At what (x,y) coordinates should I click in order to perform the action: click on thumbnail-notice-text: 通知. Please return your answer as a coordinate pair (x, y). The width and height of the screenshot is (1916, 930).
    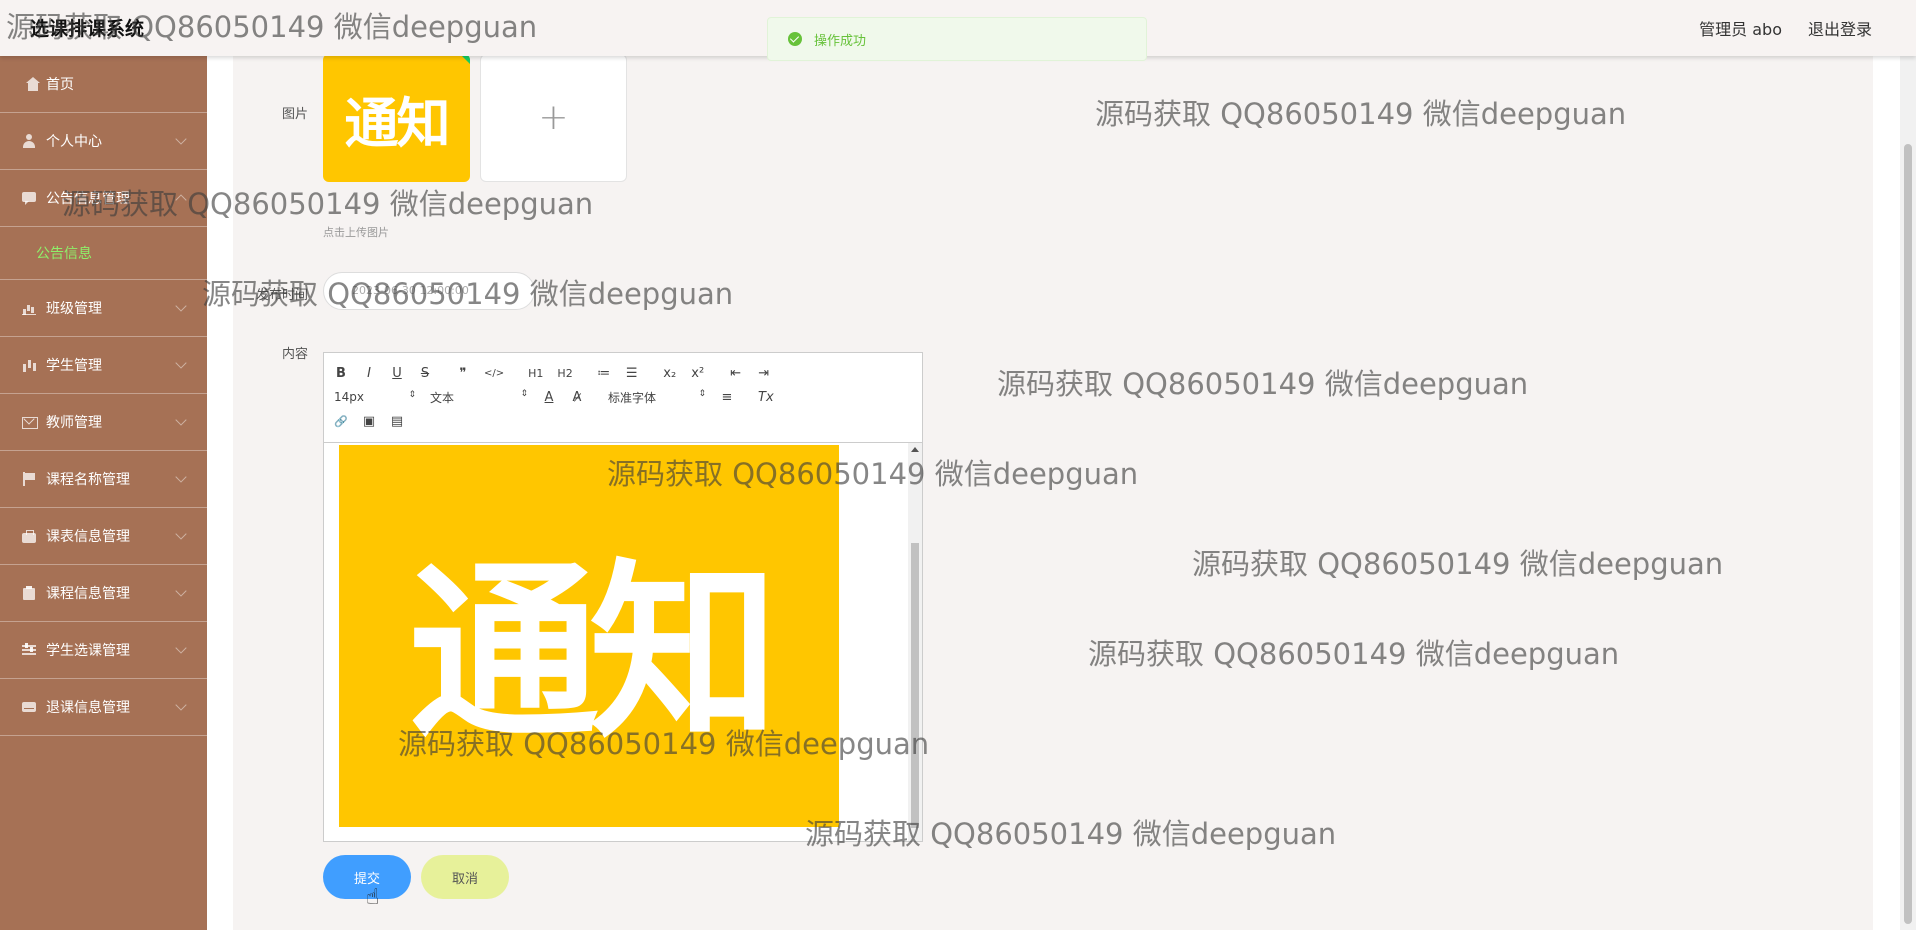
    Looking at the image, I should click on (397, 122).